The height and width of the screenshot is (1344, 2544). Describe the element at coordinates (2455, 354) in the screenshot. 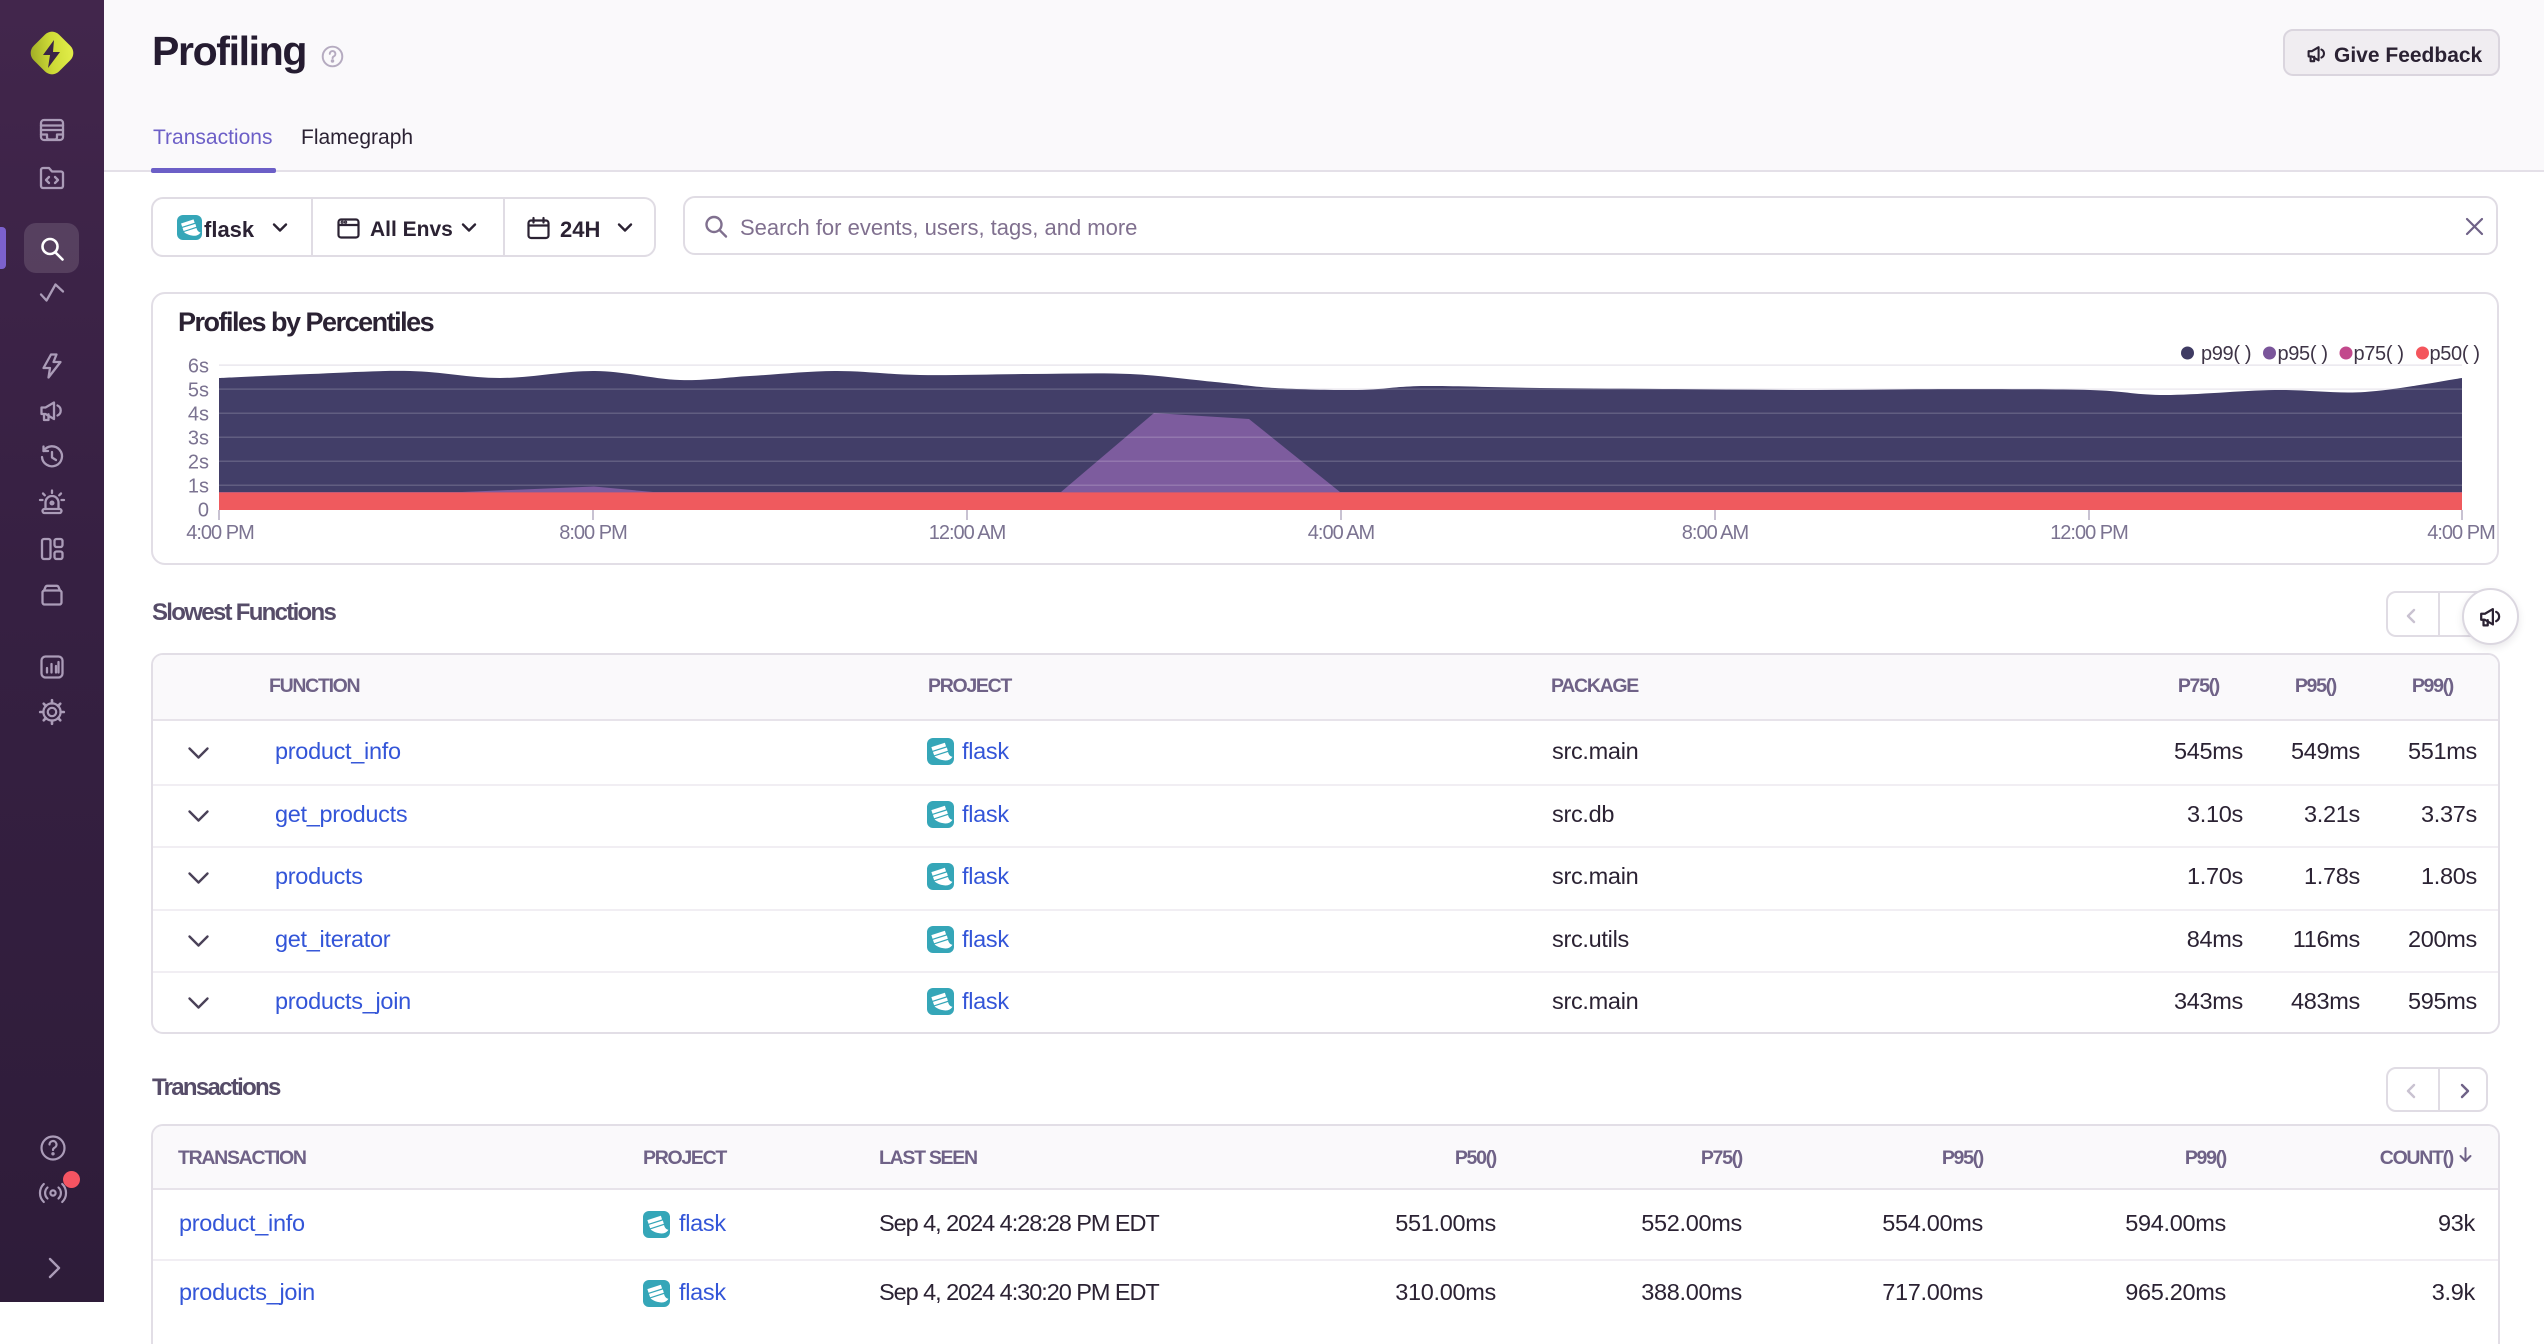

I see `svg-text: p50( )` at that location.